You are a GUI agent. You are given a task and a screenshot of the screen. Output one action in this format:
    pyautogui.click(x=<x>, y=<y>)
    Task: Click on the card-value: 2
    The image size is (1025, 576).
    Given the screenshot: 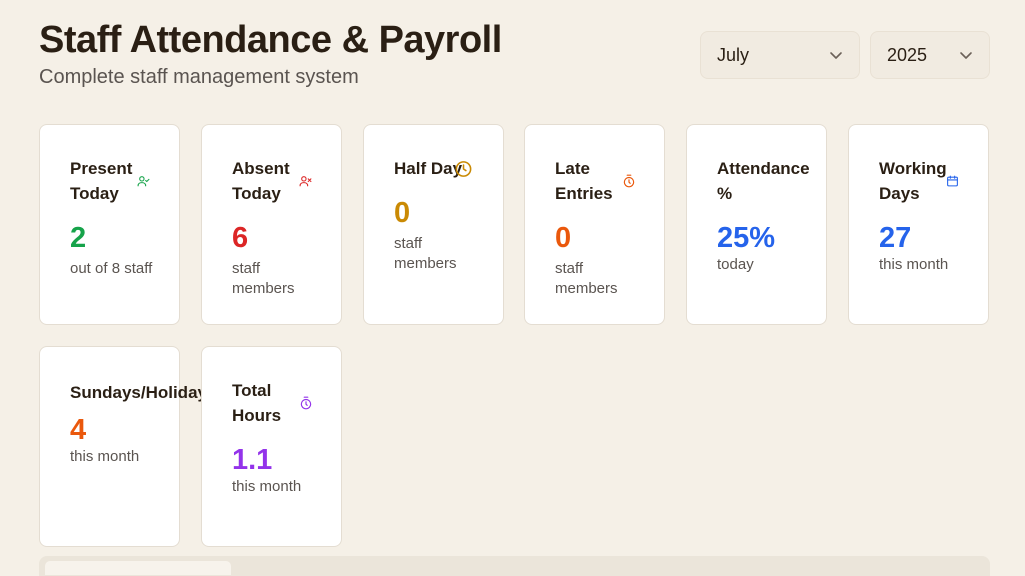 What is the action you would take?
    pyautogui.click(x=78, y=238)
    